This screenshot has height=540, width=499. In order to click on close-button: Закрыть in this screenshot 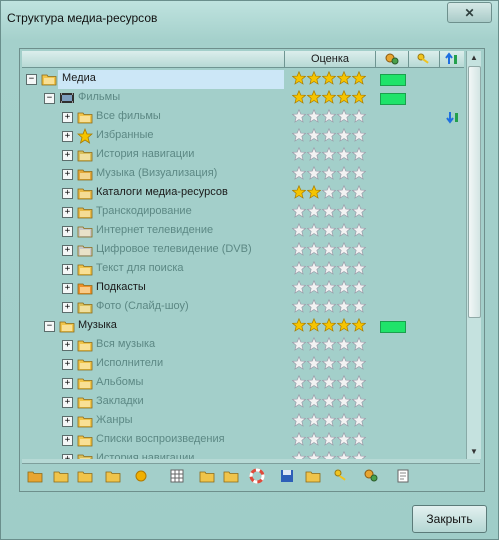, I will do `click(449, 519)`.